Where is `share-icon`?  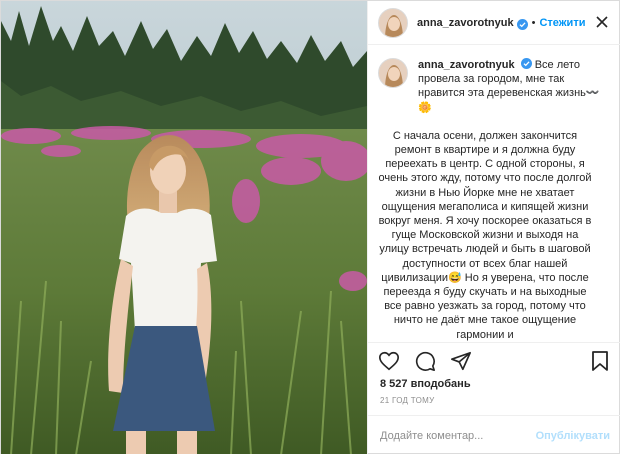 share-icon is located at coordinates (461, 361).